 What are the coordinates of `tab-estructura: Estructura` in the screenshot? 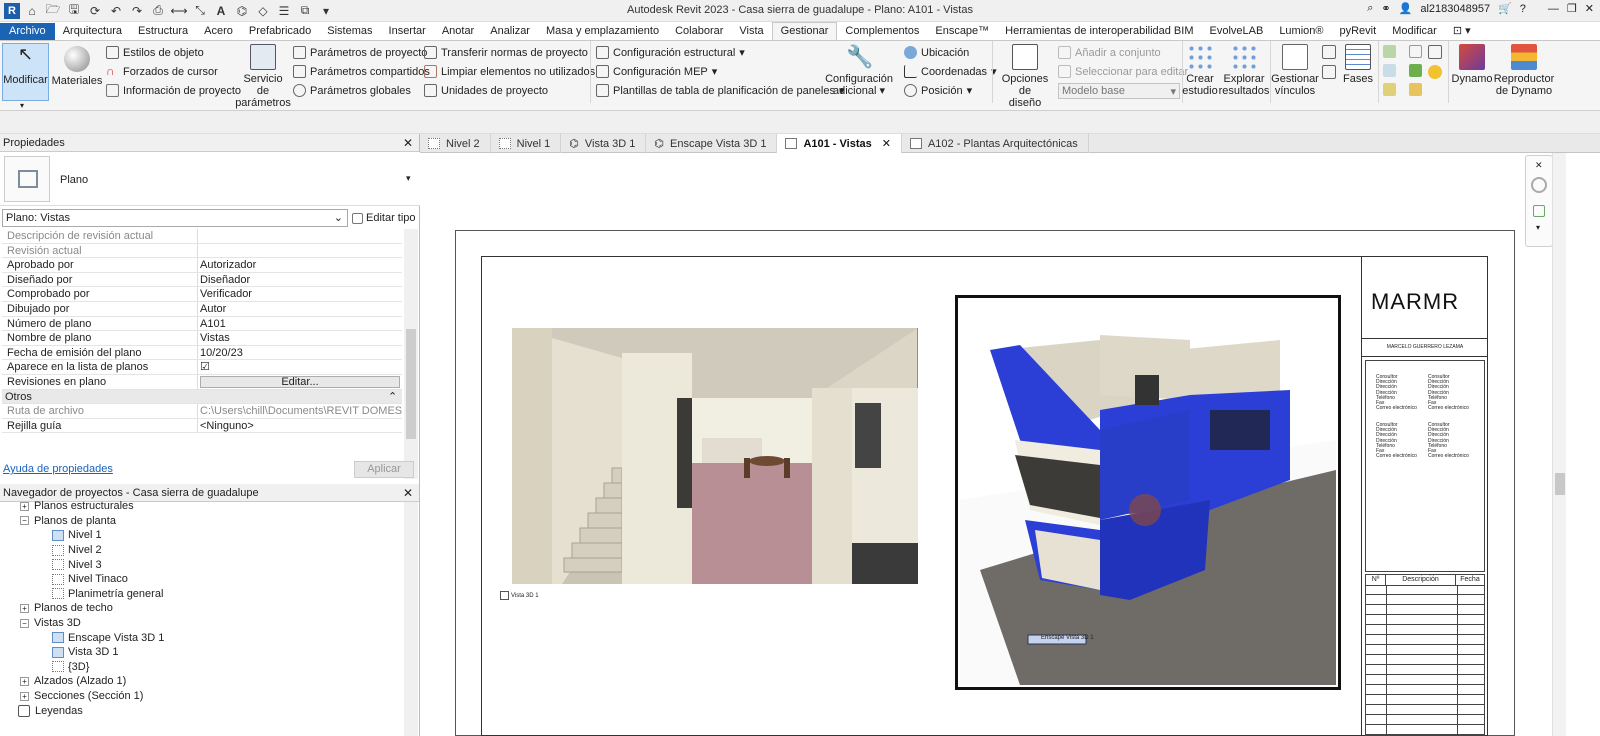 It's located at (163, 31).